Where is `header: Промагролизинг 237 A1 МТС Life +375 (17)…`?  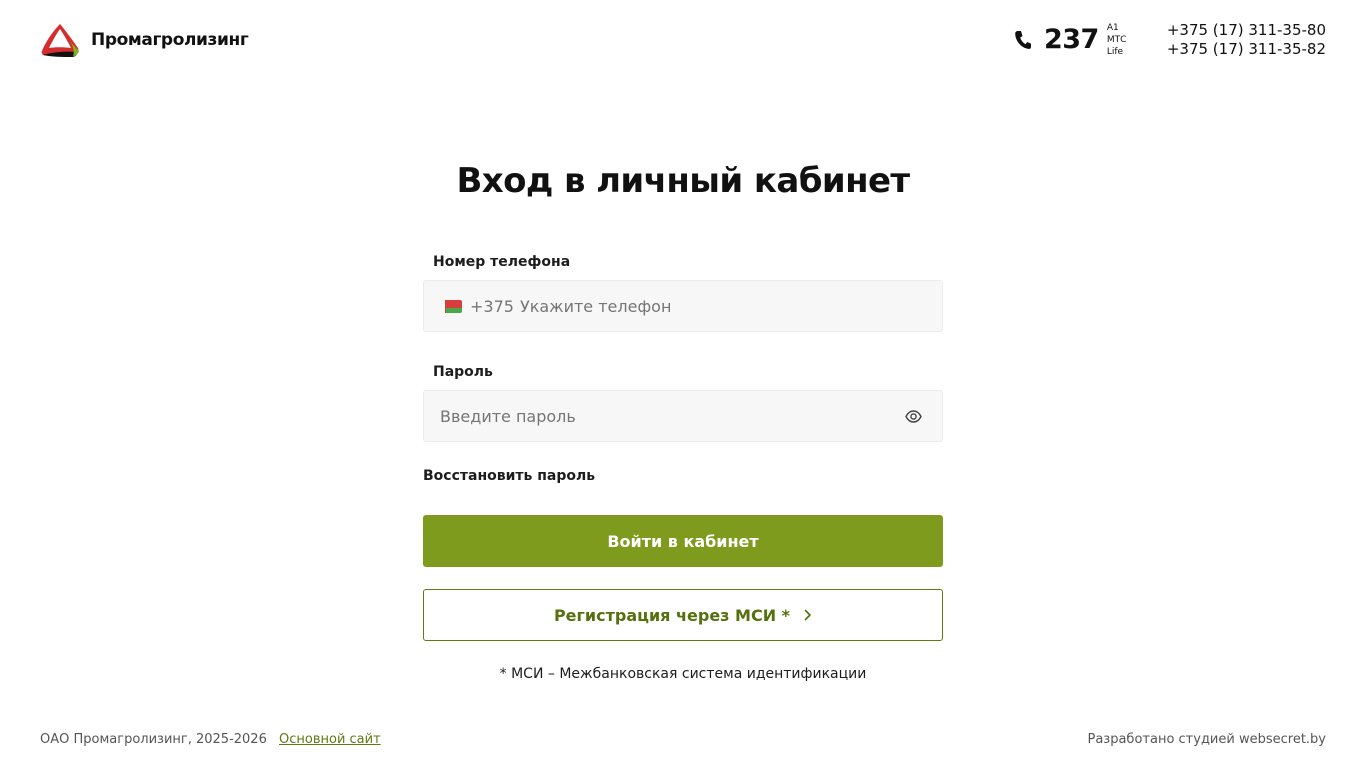 header: Промагролизинг 237 A1 МТС Life +375 (17)… is located at coordinates (683, 40).